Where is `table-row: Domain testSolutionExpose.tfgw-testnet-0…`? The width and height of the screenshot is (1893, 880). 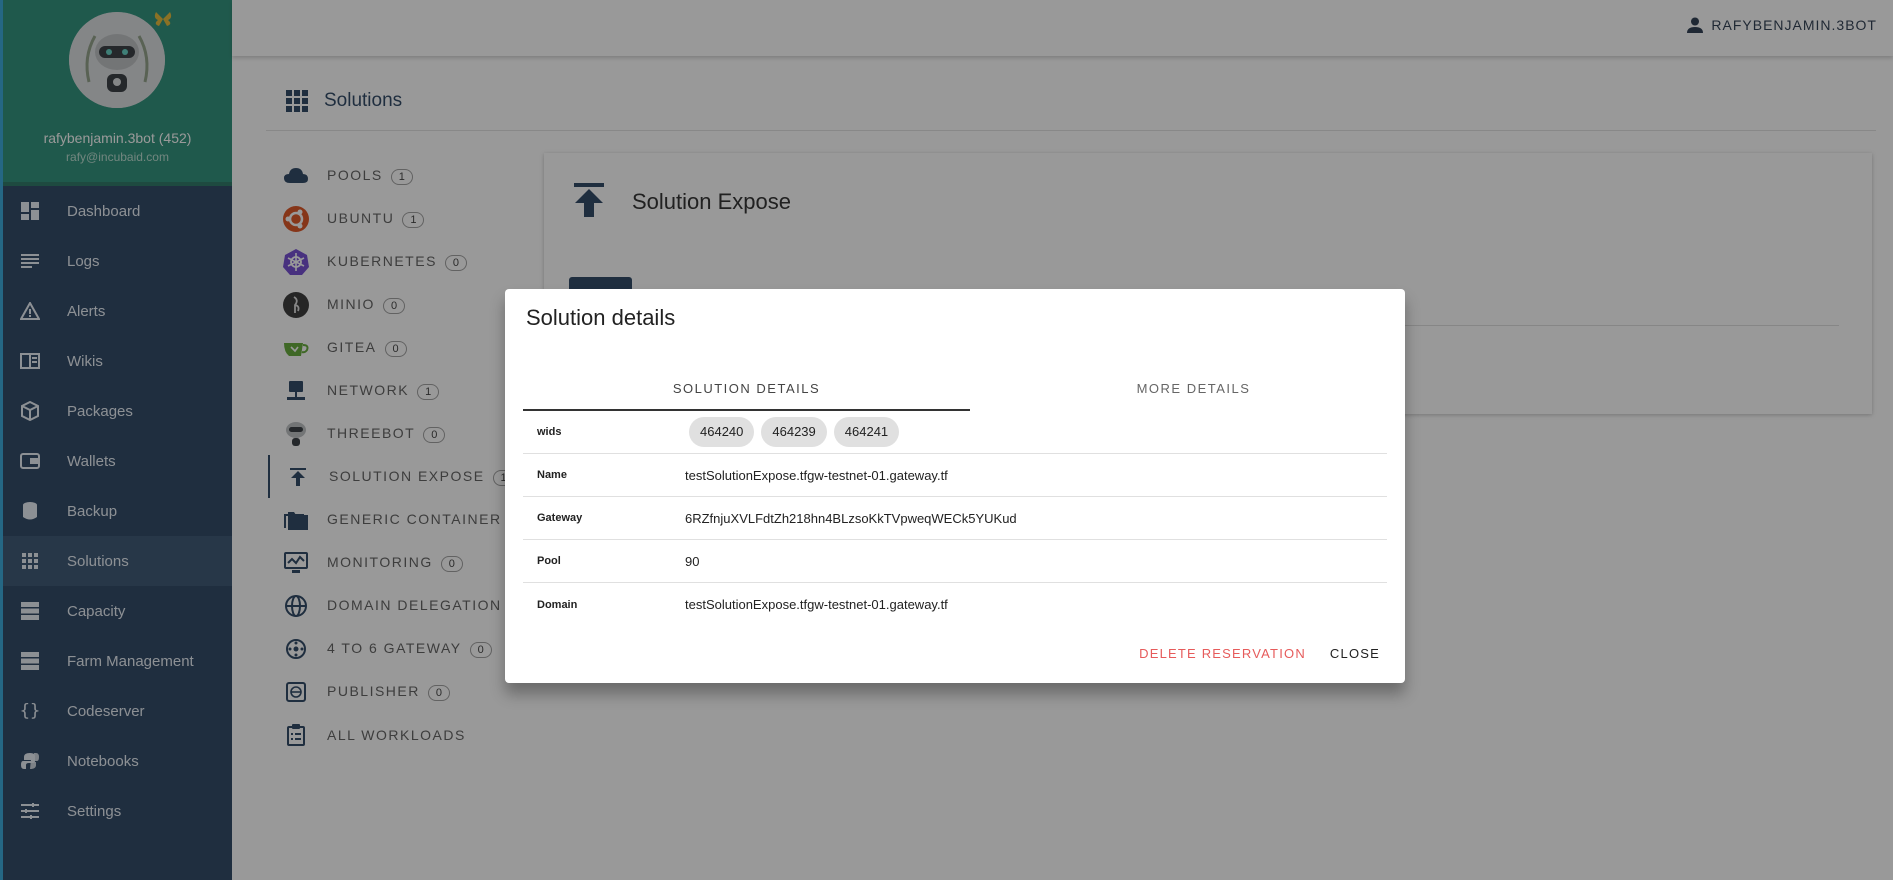
table-row: Domain testSolutionExpose.tfgw-testnet-0… is located at coordinates (955, 604).